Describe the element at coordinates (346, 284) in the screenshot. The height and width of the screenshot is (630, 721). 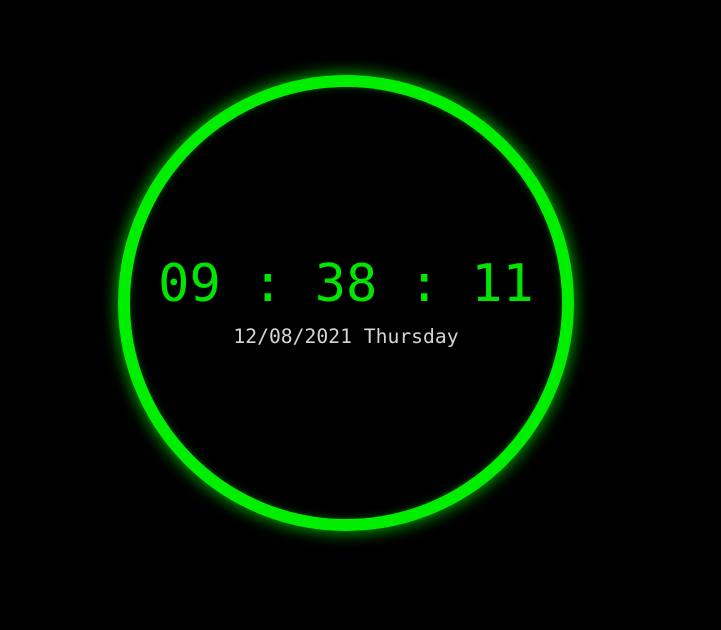
I see `clock-time: 09 : 38 : 11` at that location.